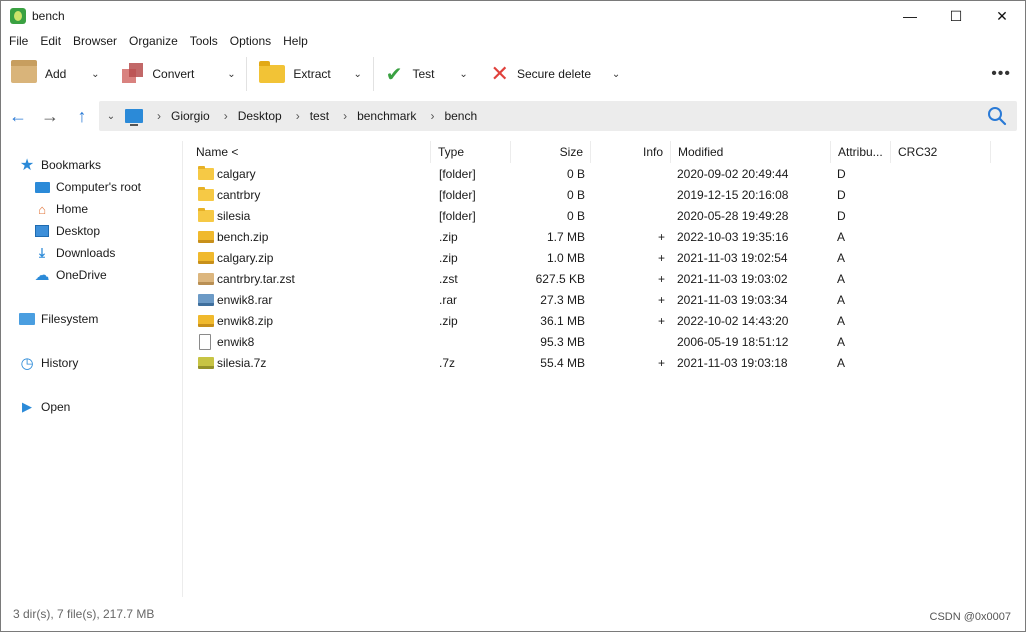 The image size is (1026, 632). Describe the element at coordinates (48, 363) in the screenshot. I see `sidebar-history: ◷ History` at that location.